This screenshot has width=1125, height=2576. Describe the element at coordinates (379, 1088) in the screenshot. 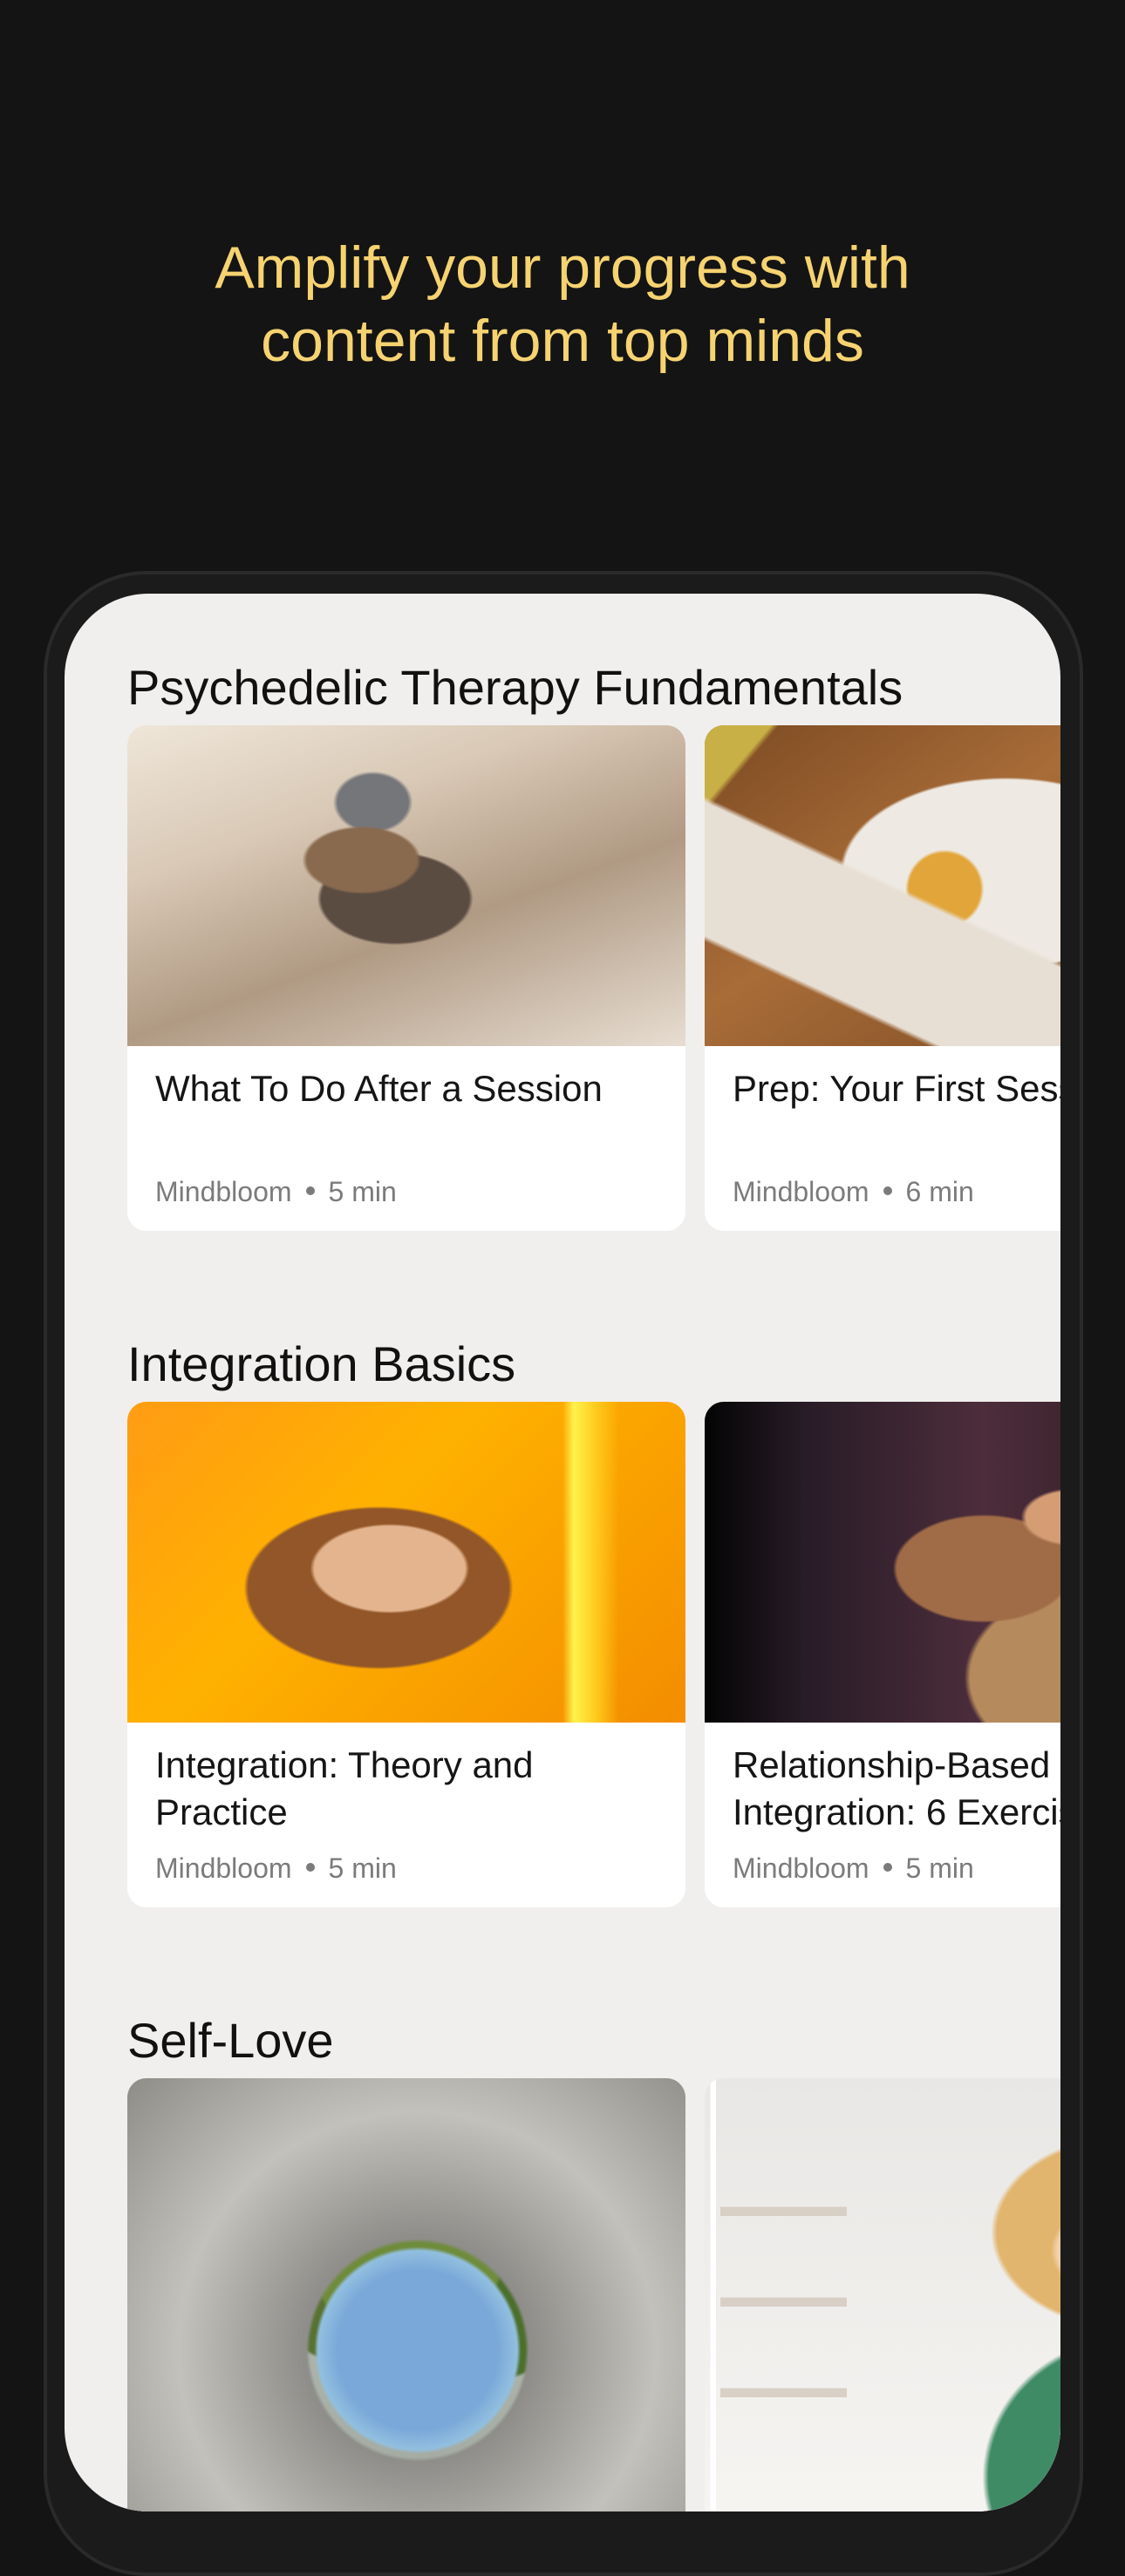

I see `card-title: What To Do After a Session` at that location.